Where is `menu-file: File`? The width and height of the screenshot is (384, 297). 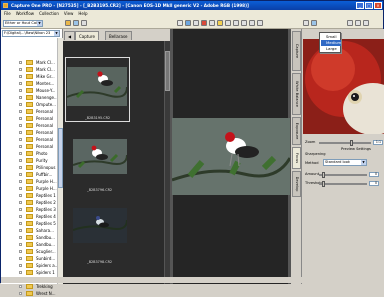
menu-file: File is located at coordinates (7, 14).